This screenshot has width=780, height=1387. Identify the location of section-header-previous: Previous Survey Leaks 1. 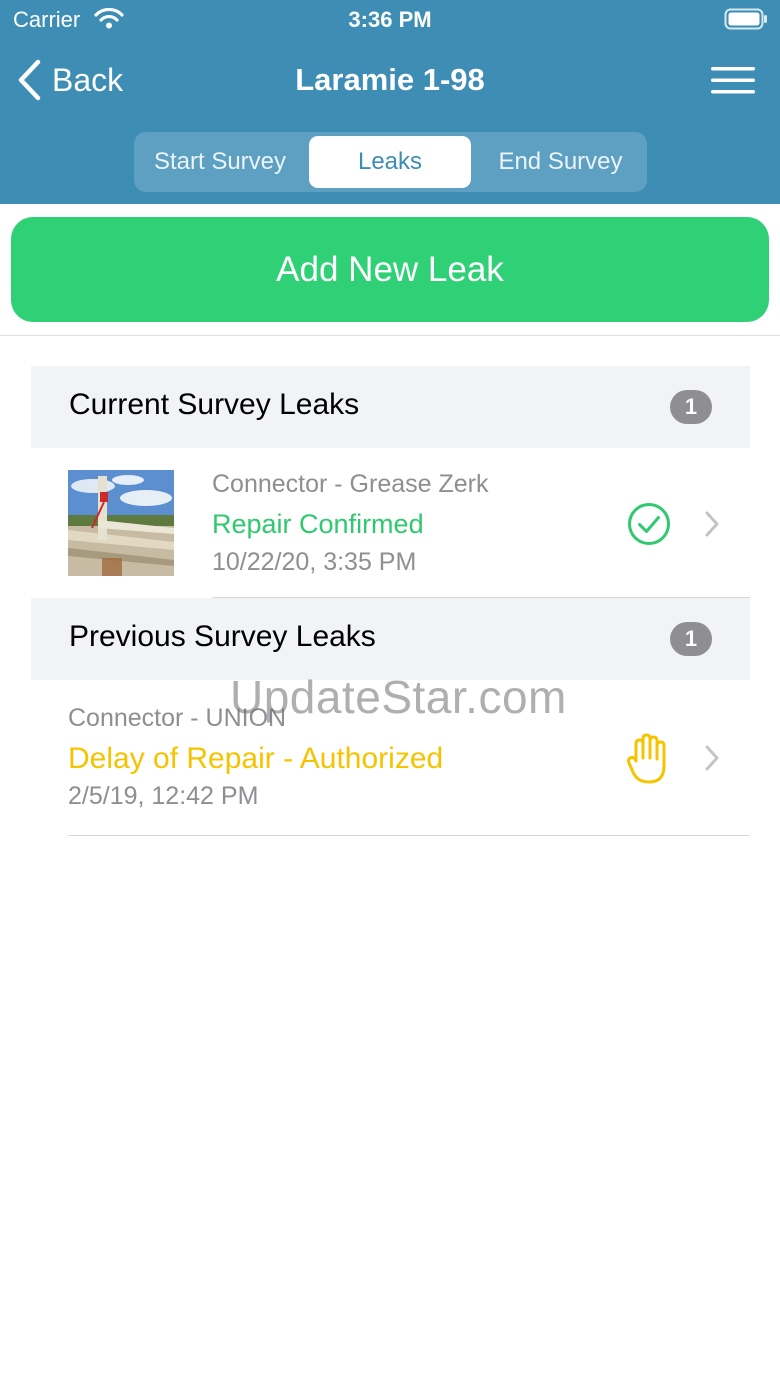
(390, 639).